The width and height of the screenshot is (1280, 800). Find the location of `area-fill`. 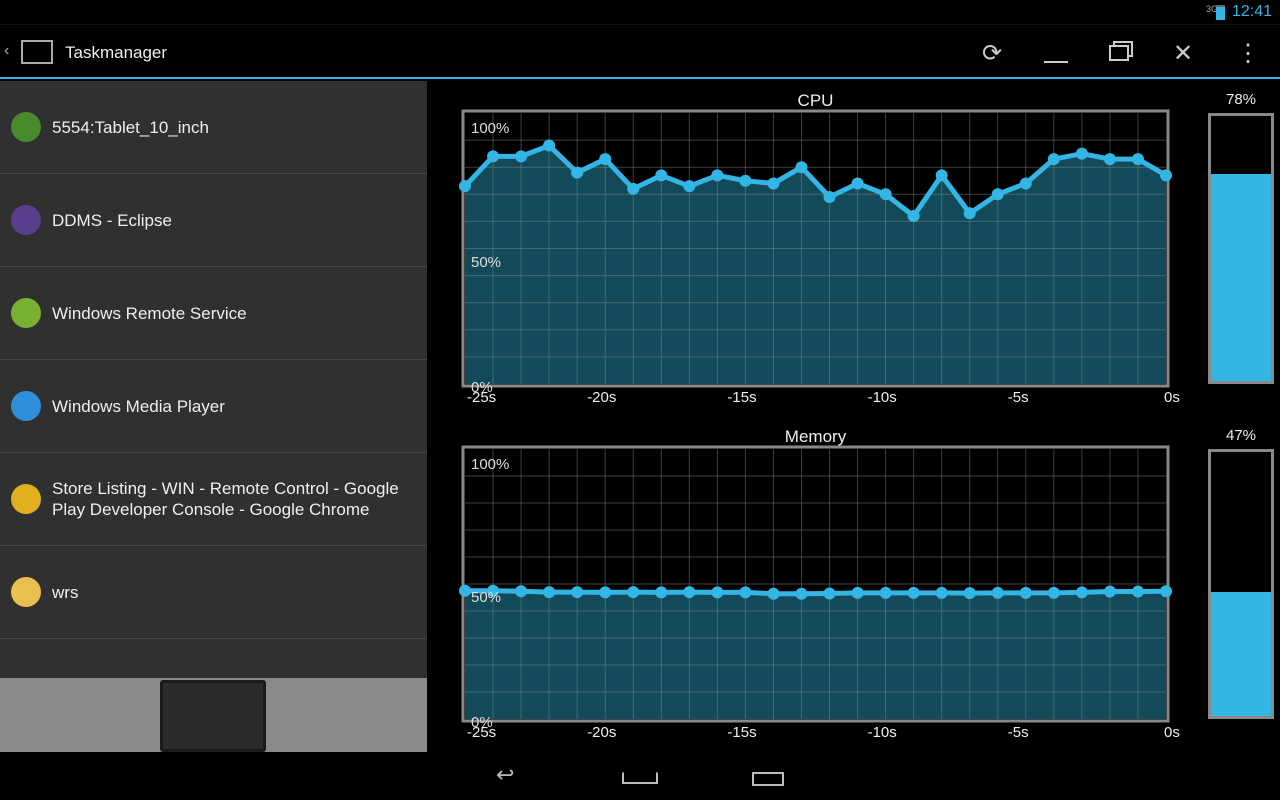

area-fill is located at coordinates (815, 654).